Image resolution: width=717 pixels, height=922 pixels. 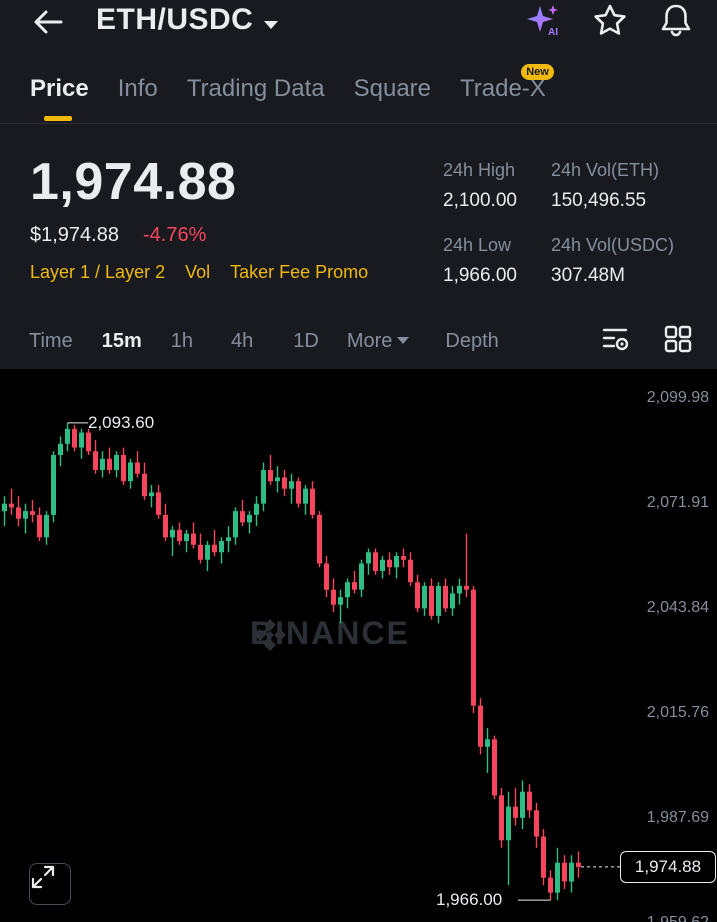 I want to click on interval-time: Time, so click(x=51, y=341).